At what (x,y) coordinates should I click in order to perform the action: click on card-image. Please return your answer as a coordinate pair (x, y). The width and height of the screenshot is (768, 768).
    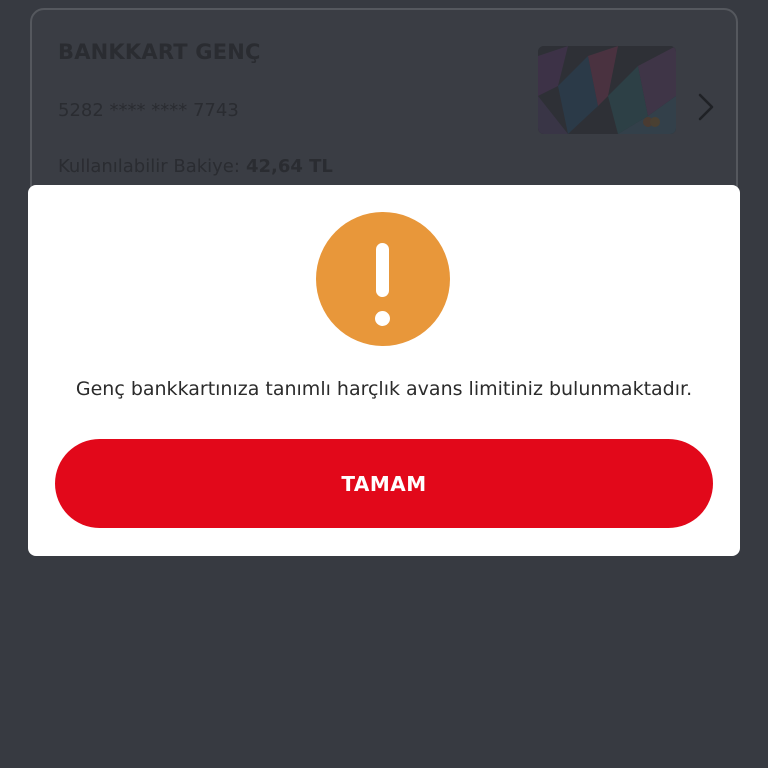
    Looking at the image, I should click on (607, 90).